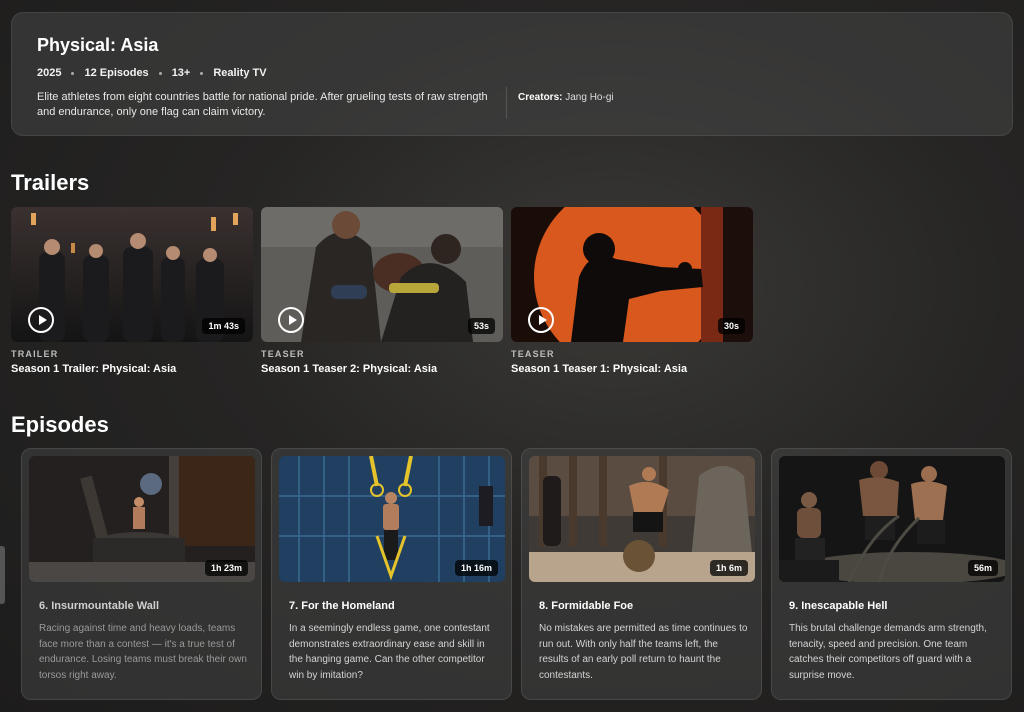  Describe the element at coordinates (98, 45) in the screenshot. I see `show-title: Physical: Asia` at that location.